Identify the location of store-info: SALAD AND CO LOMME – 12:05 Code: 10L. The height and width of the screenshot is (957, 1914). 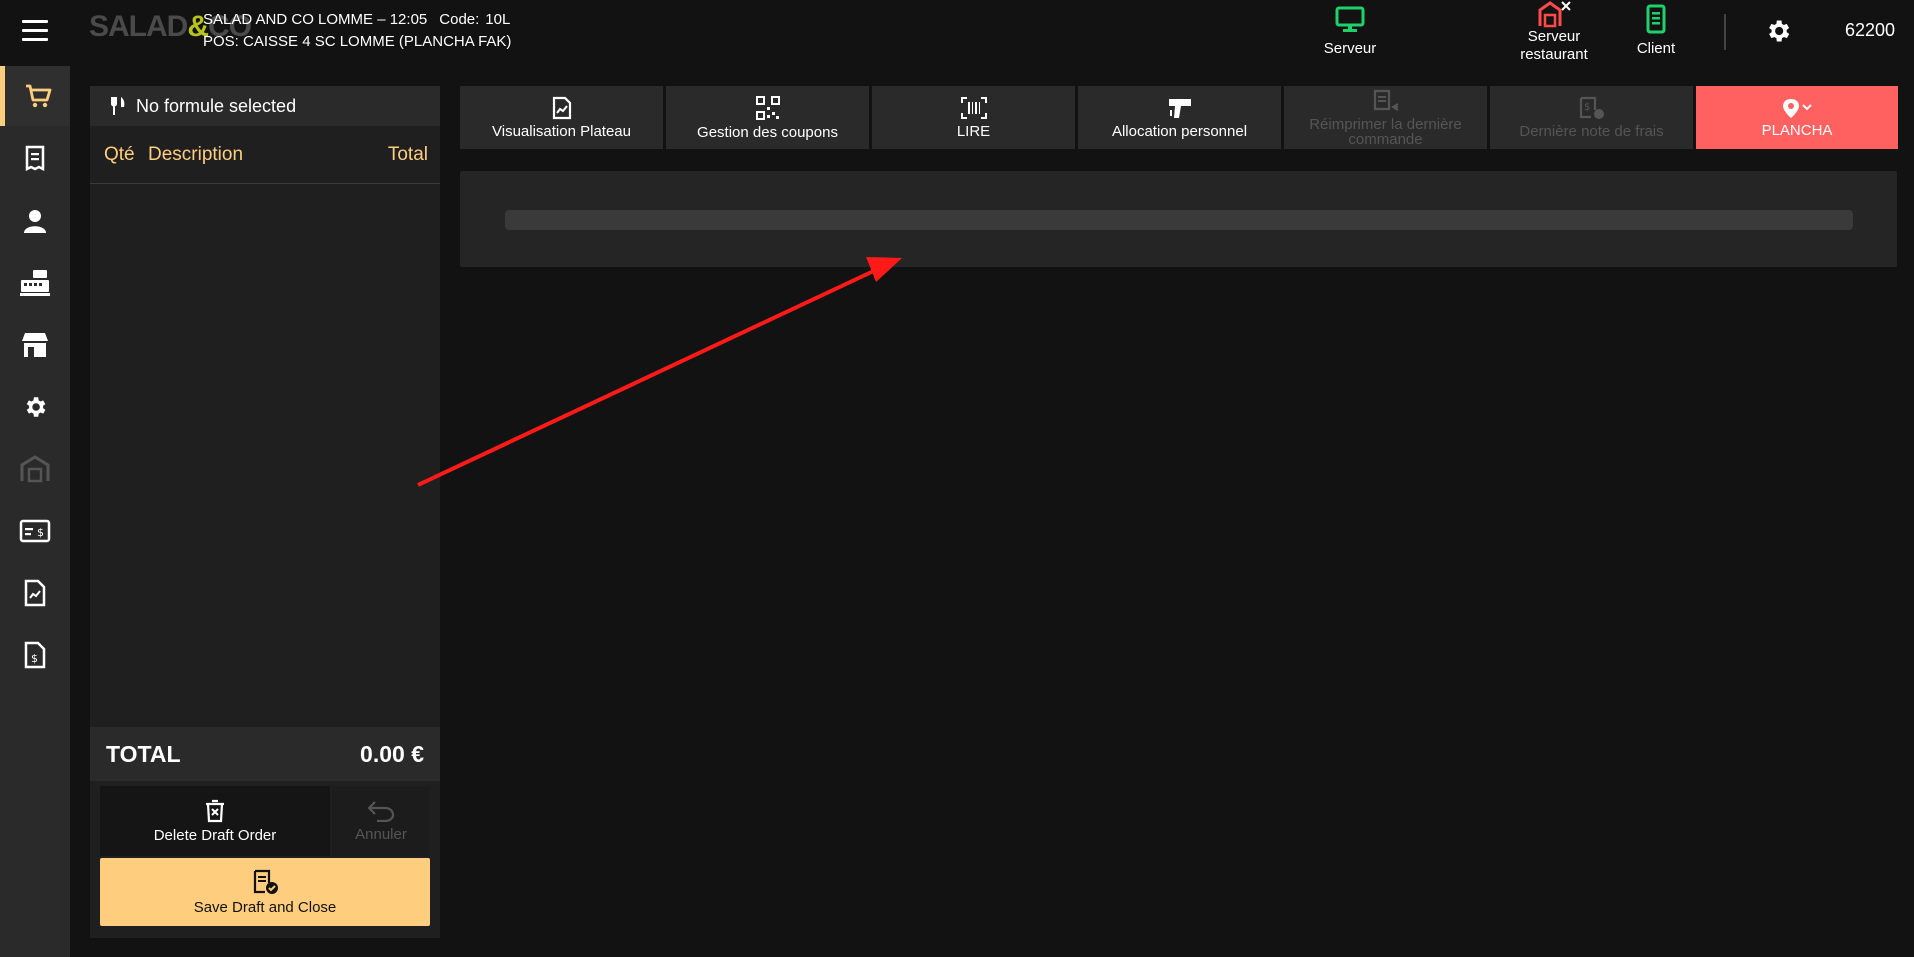
(356, 19).